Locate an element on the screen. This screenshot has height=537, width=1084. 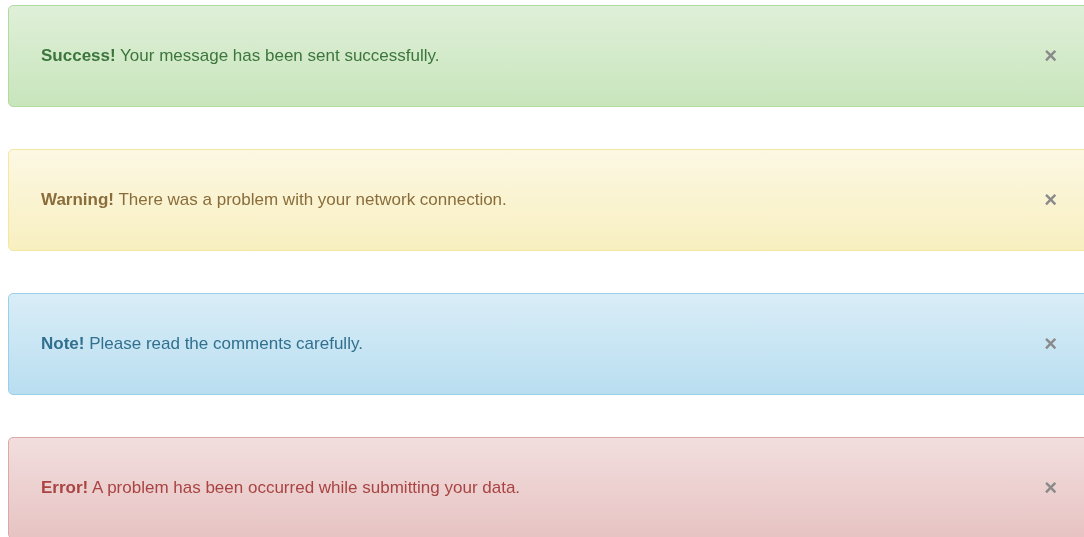
alert-message: Success! Your message has been sent successfully. is located at coordinates (240, 56).